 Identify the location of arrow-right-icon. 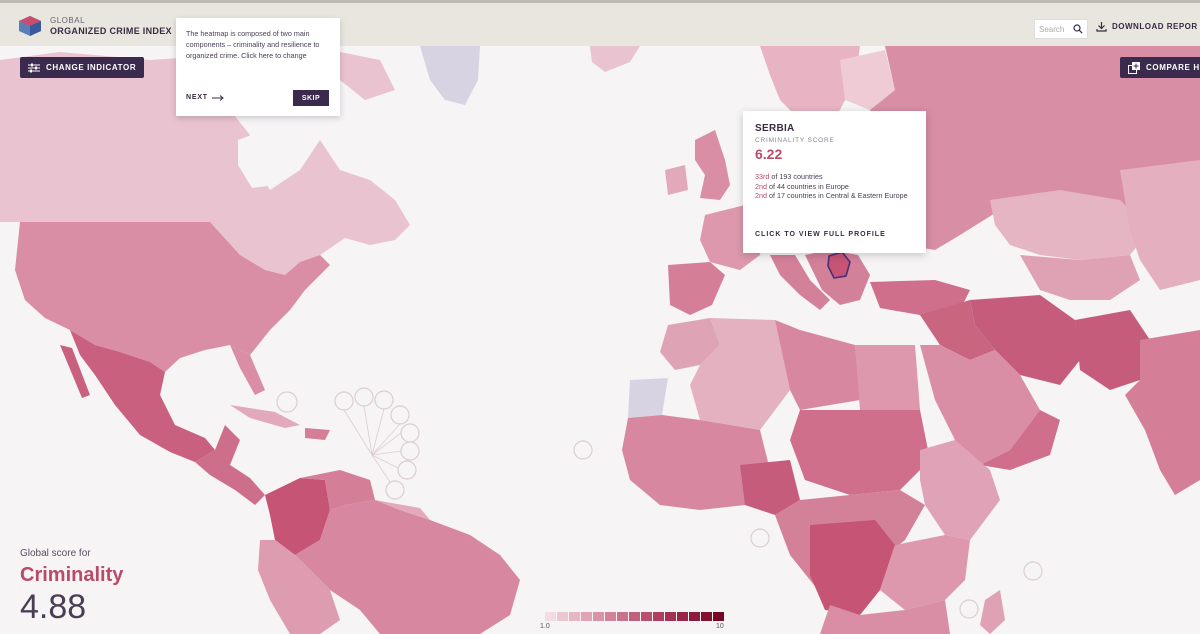
(217, 97).